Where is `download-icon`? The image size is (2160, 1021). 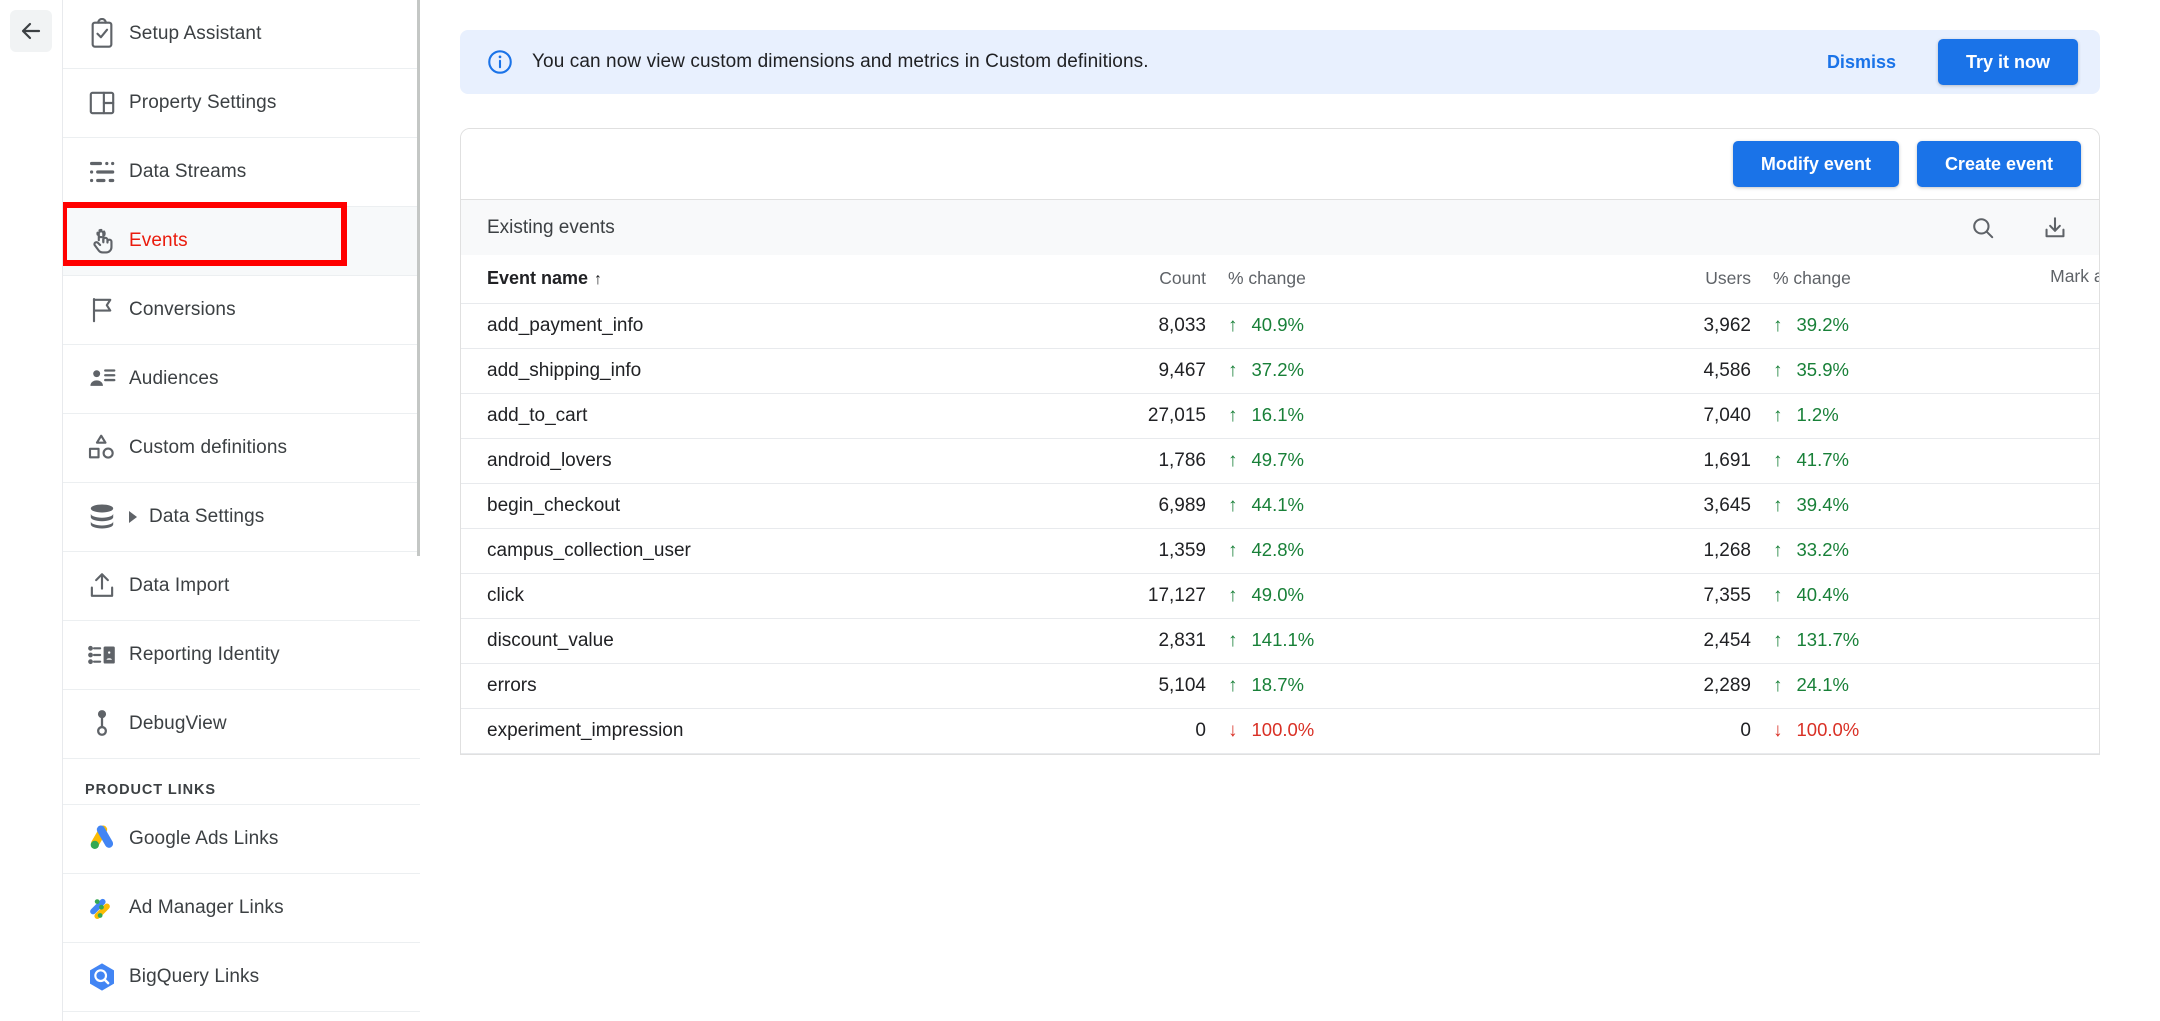
download-icon is located at coordinates (2055, 228).